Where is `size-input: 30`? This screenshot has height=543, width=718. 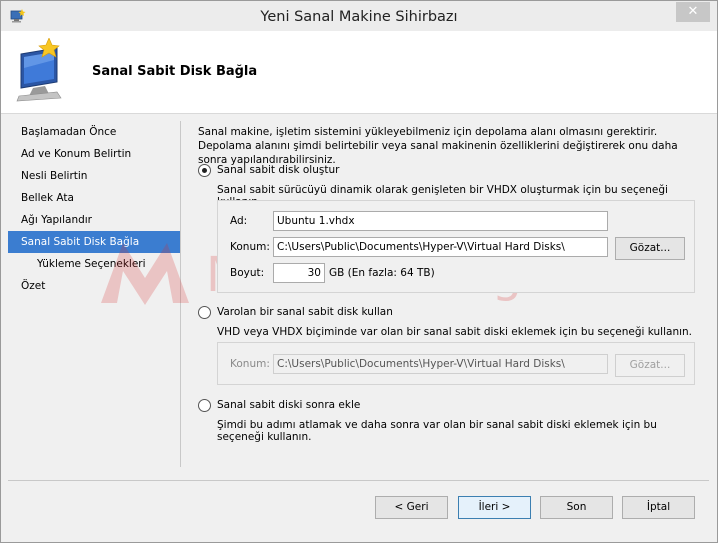
size-input: 30 is located at coordinates (299, 273).